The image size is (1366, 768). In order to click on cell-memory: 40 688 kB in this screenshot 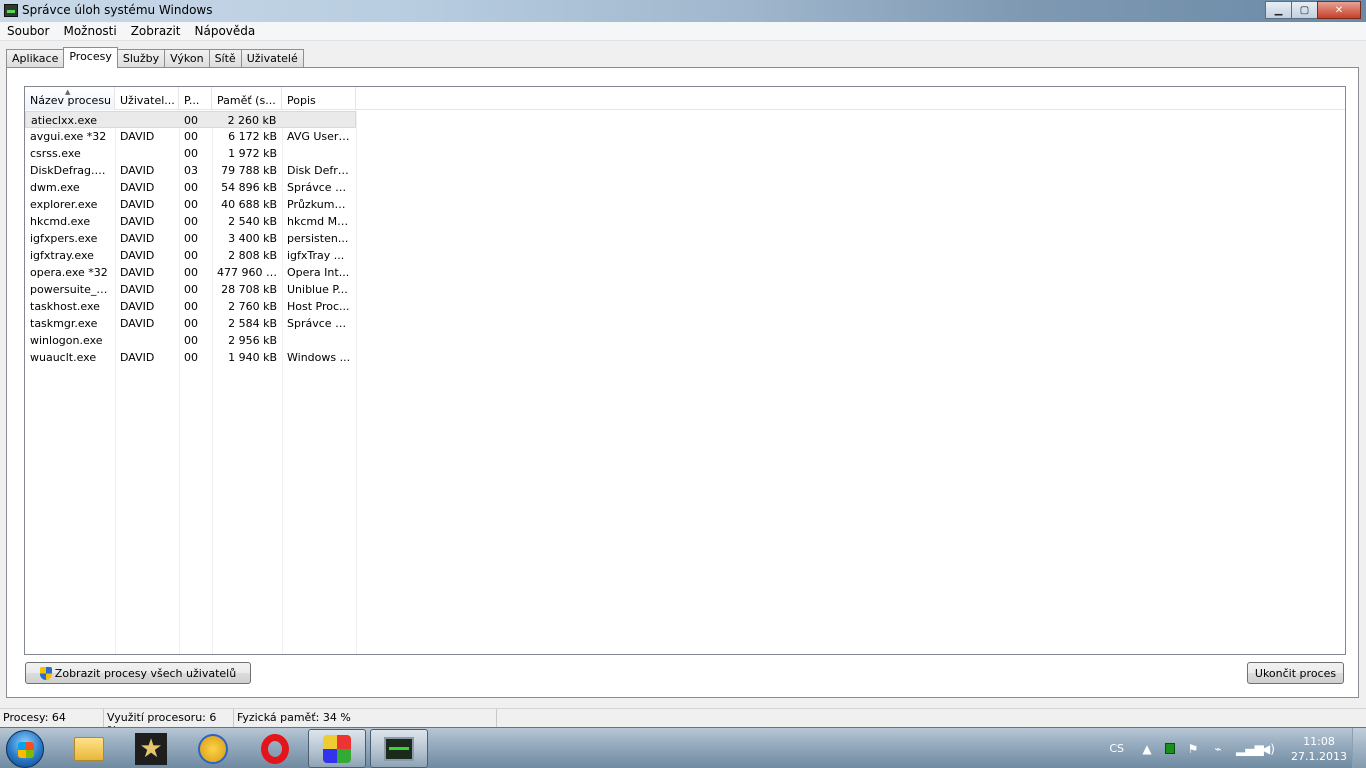, I will do `click(249, 204)`.